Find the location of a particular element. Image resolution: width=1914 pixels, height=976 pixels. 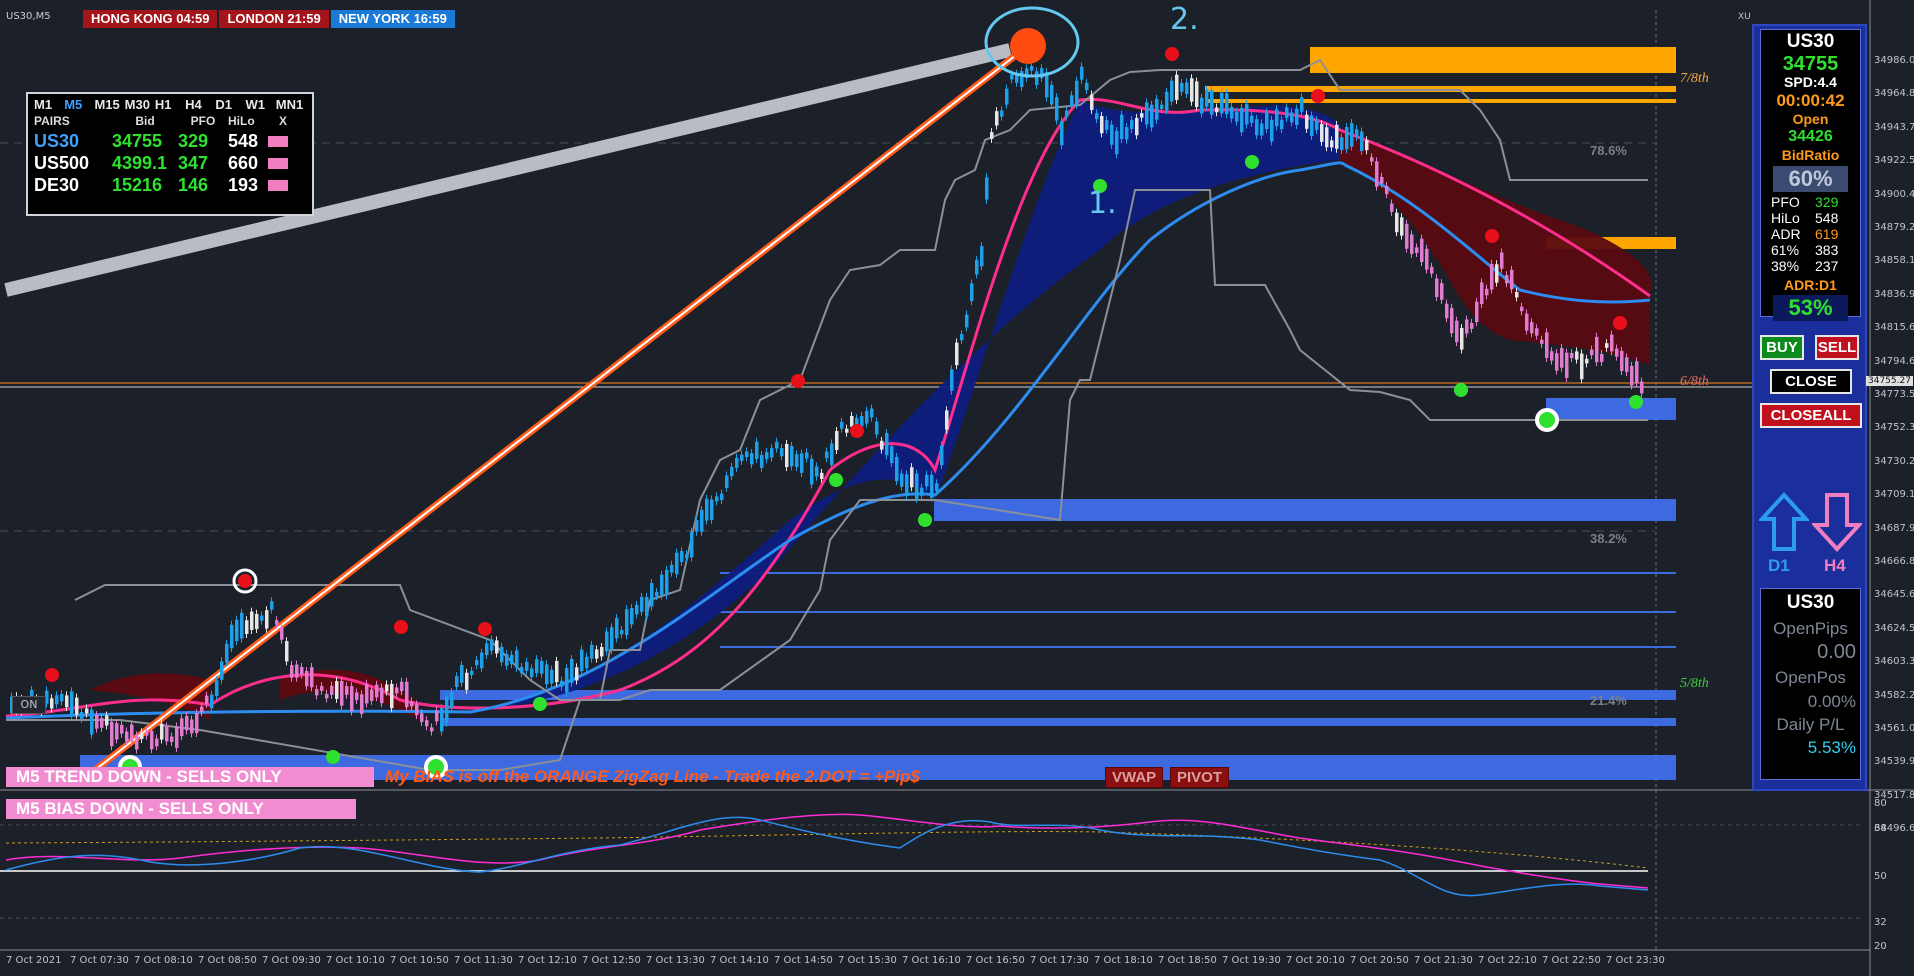

pair-hilo: 548 is located at coordinates (243, 141).